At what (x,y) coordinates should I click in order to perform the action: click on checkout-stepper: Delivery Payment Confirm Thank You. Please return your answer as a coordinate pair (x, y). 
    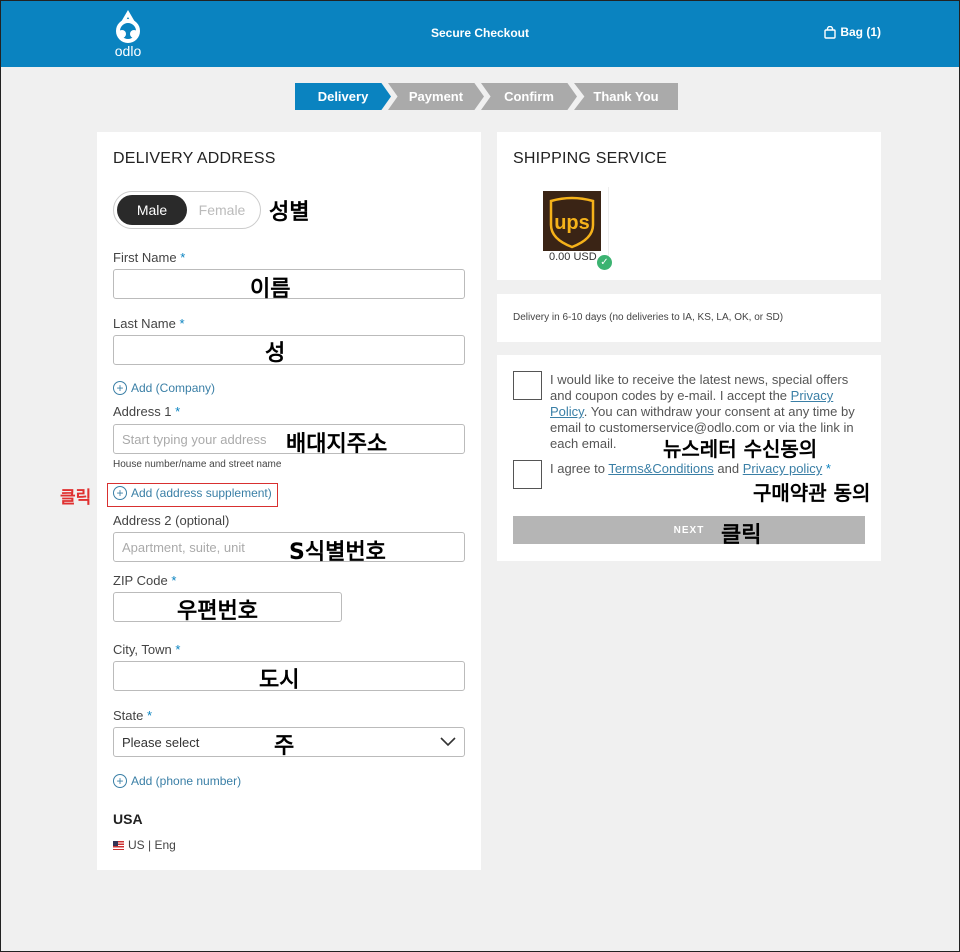
    Looking at the image, I should click on (486, 96).